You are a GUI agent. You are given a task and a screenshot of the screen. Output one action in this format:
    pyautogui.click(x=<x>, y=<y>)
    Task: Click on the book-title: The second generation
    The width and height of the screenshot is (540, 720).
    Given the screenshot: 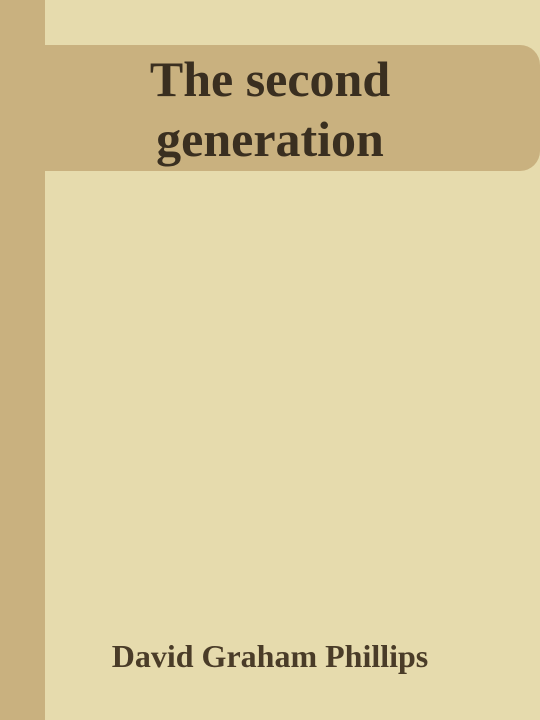 What is the action you would take?
    pyautogui.click(x=270, y=109)
    